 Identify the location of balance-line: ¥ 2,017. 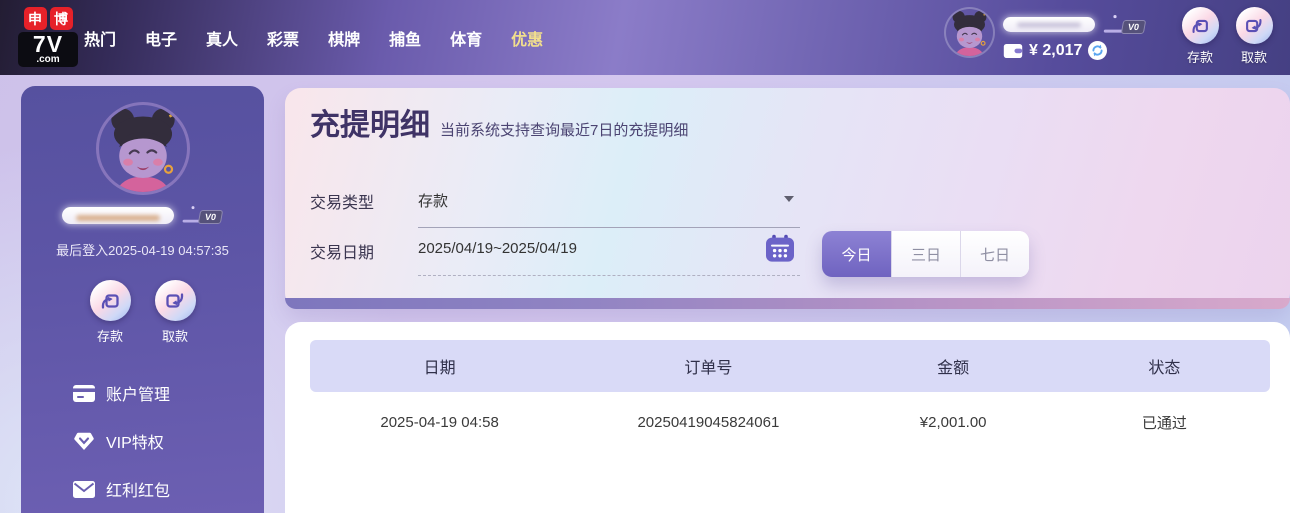
(1074, 50).